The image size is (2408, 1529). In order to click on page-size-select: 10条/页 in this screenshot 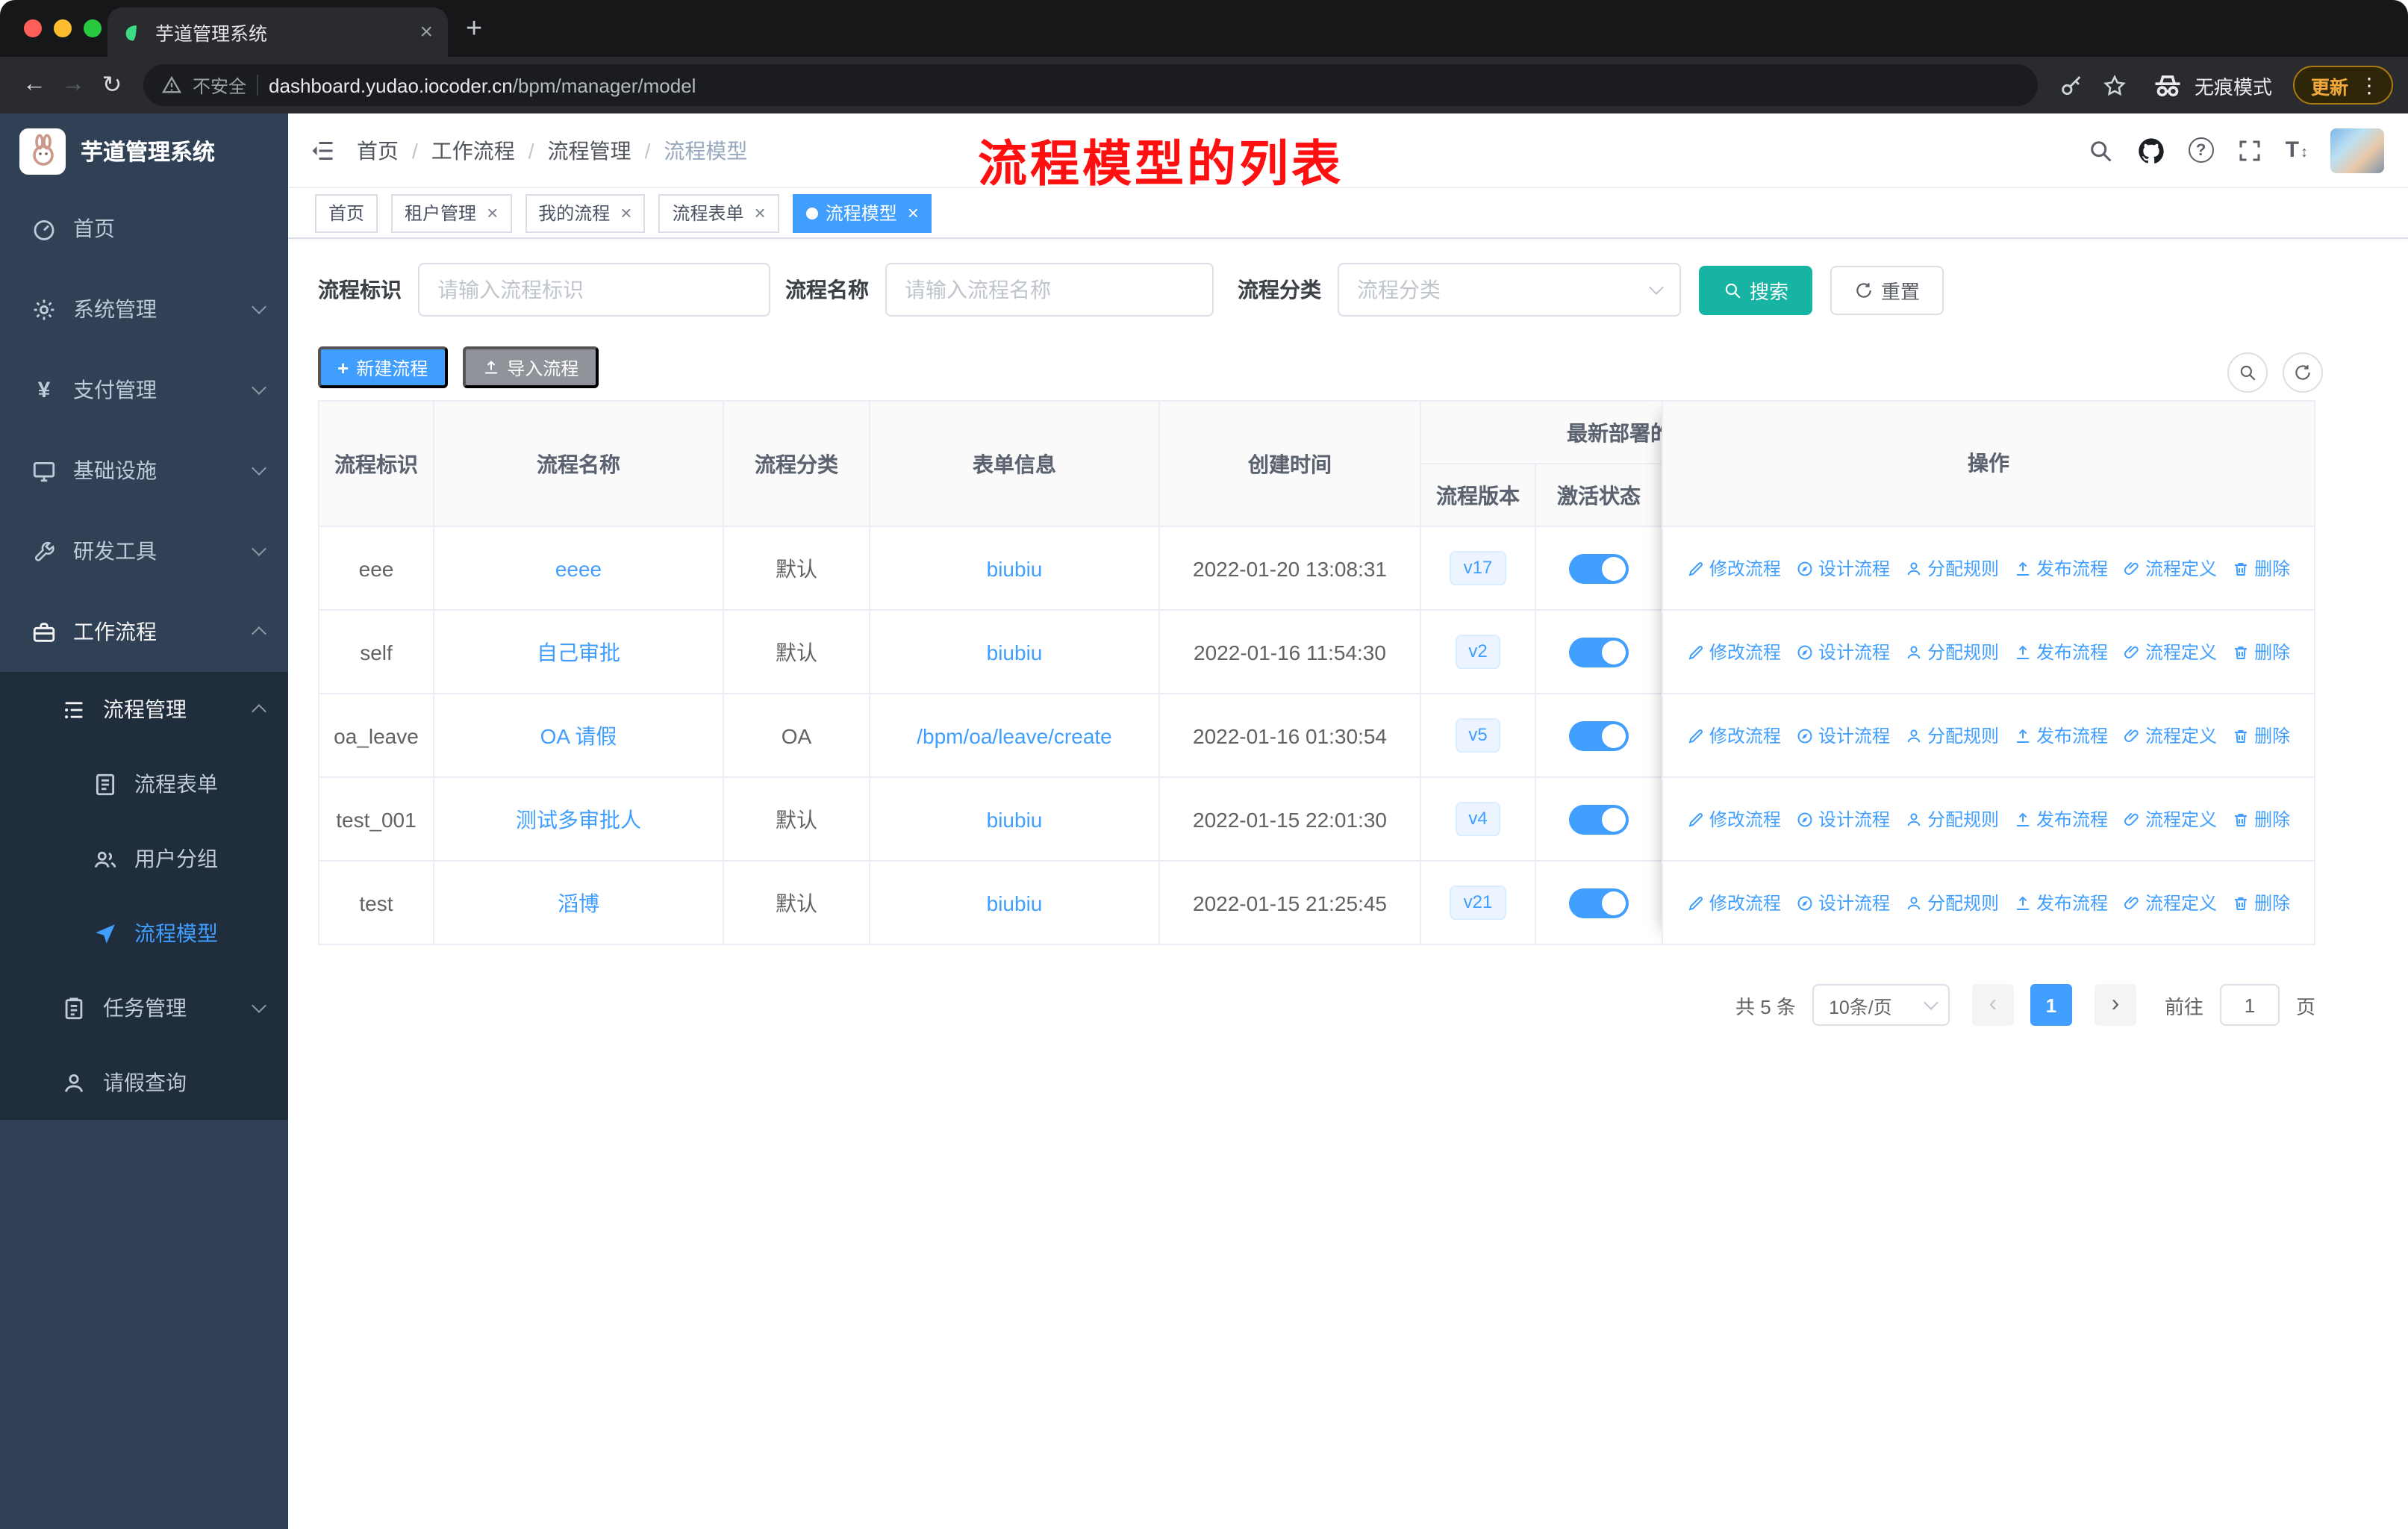, I will do `click(1881, 1005)`.